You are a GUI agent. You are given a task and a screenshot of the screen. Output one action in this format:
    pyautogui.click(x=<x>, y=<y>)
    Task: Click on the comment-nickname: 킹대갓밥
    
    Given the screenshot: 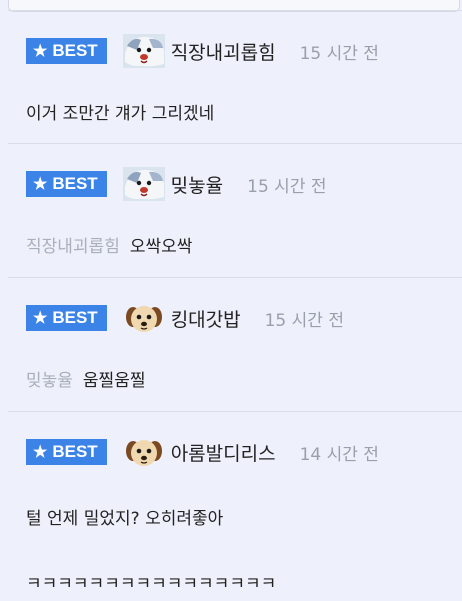 What is the action you would take?
    pyautogui.click(x=206, y=318)
    